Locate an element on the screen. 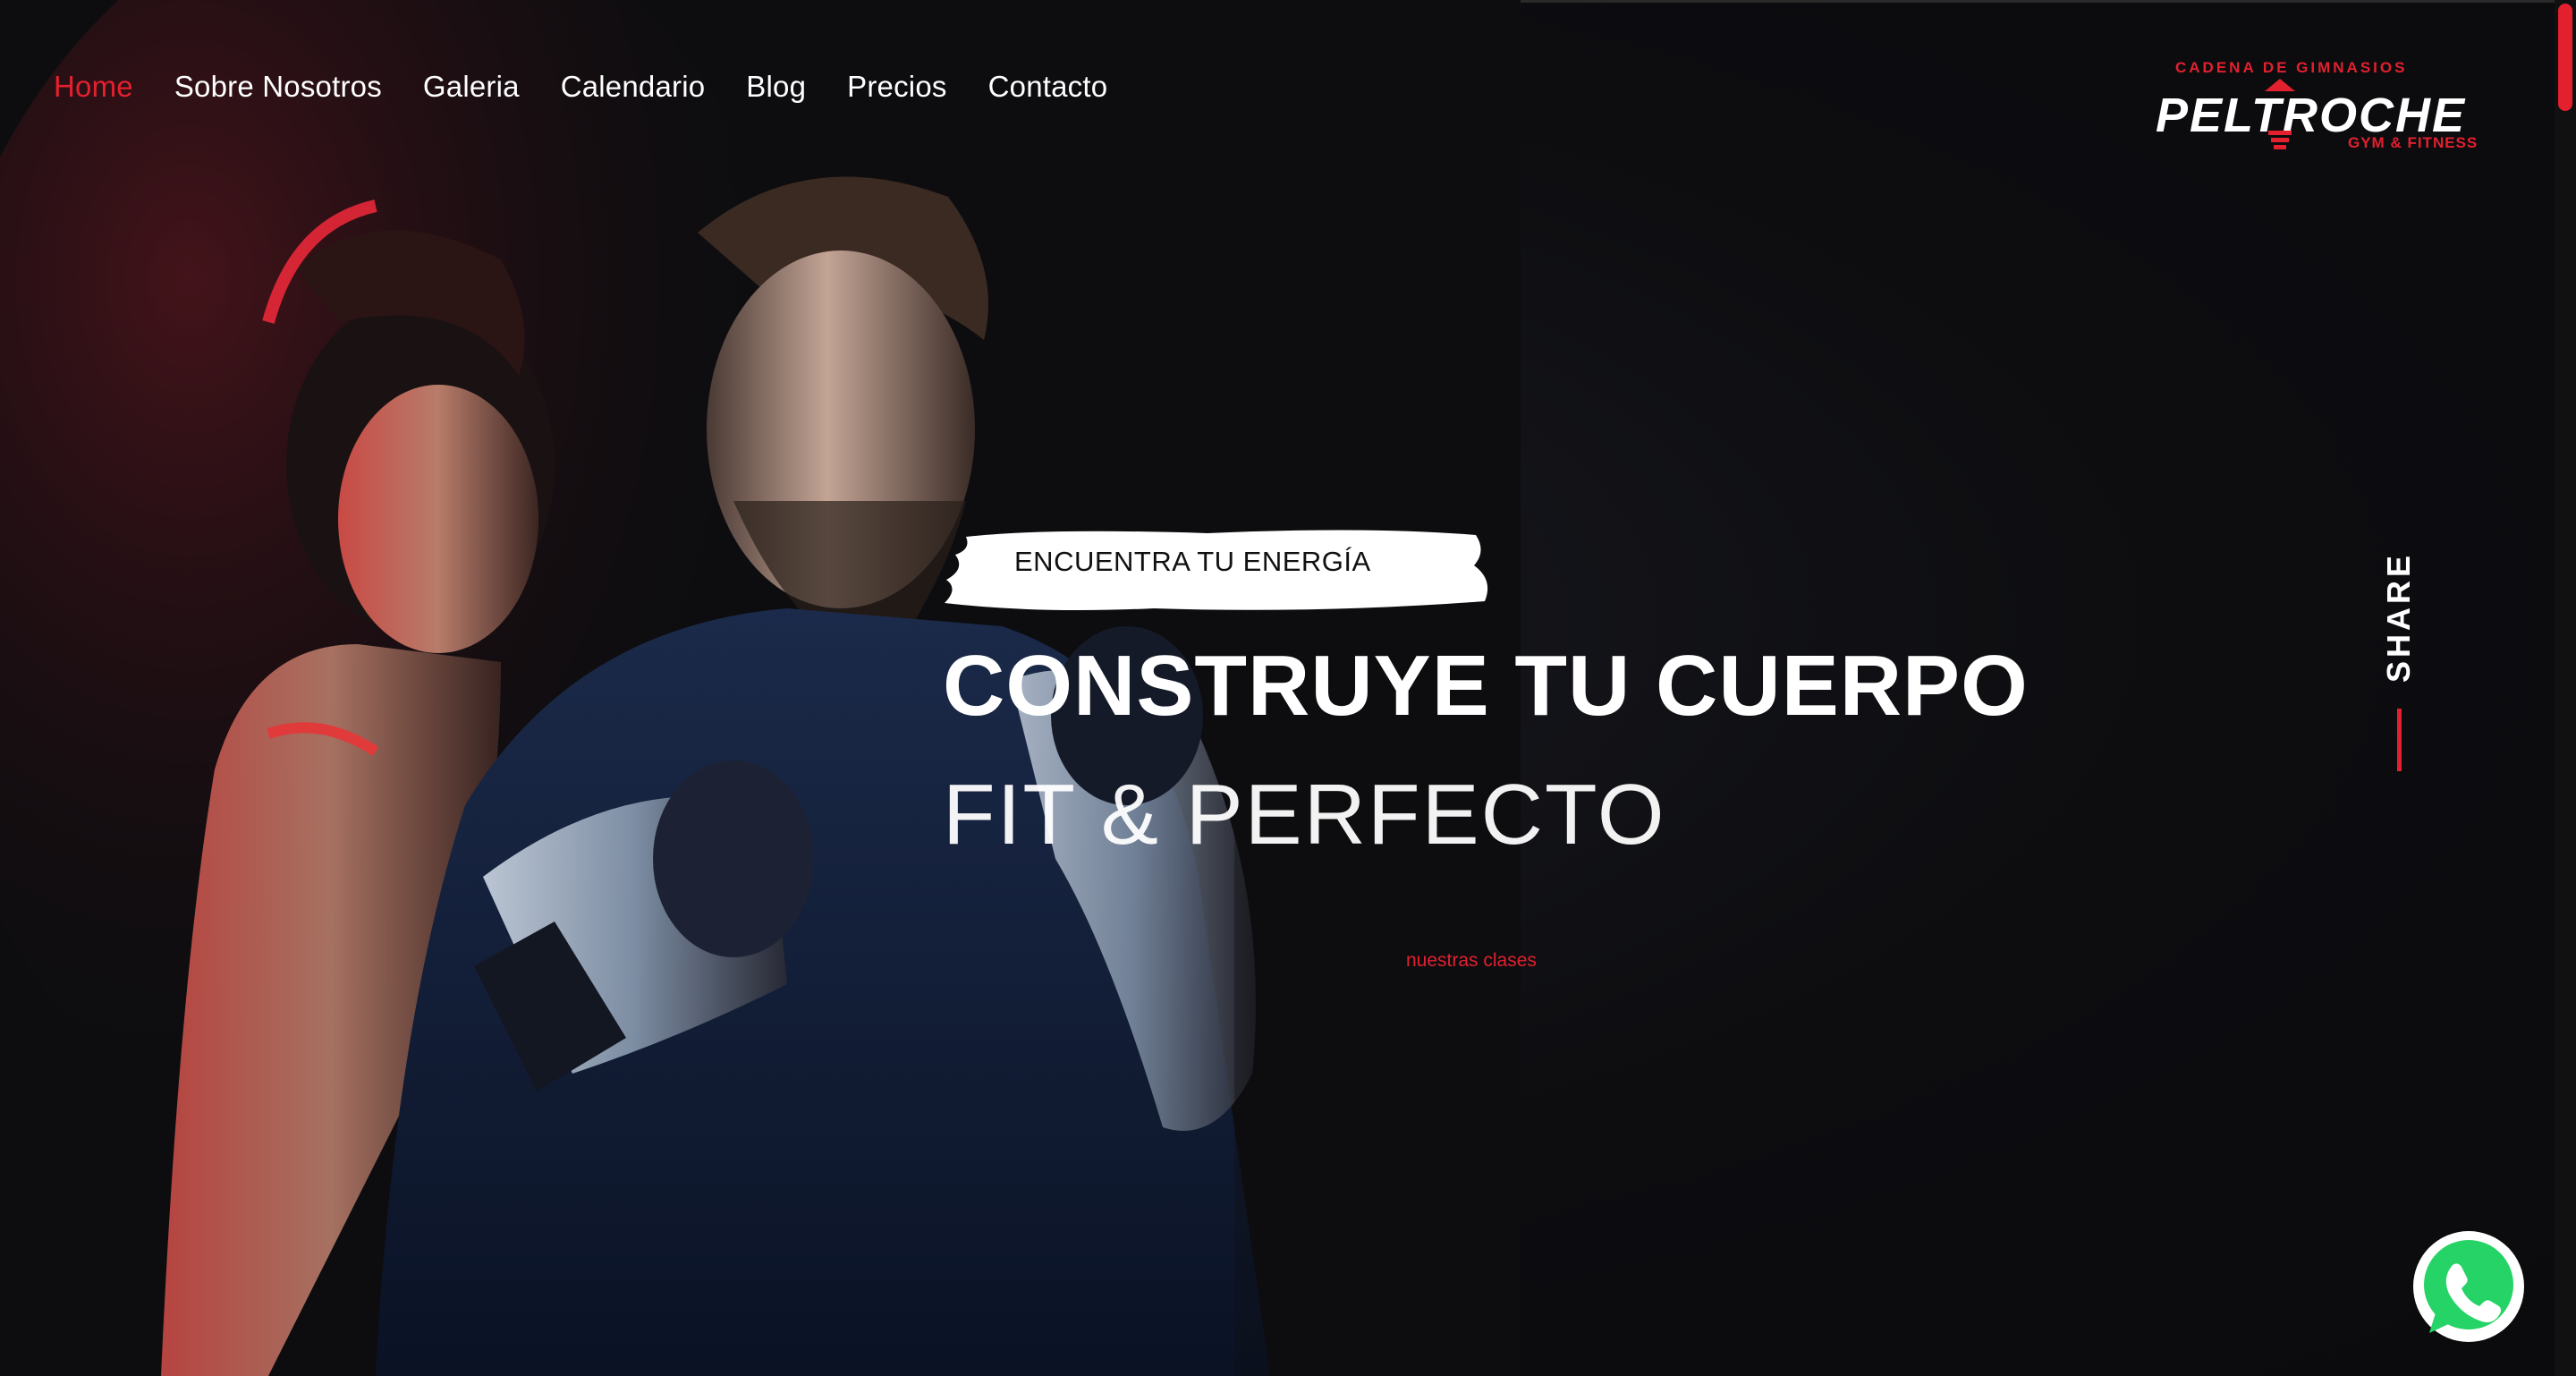  tagline-badge: ENCUENTRA TU ENERGÍA is located at coordinates (1216, 571).